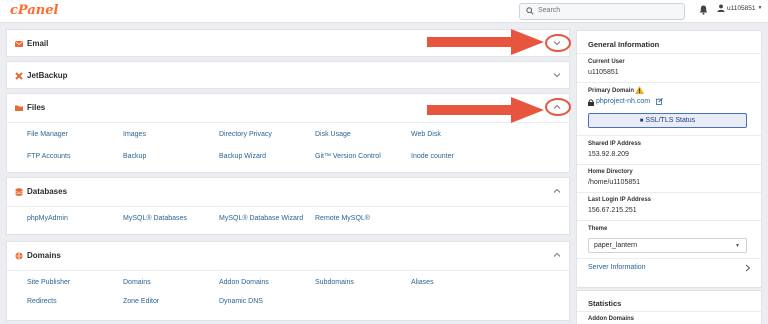 The height and width of the screenshot is (324, 768). What do you see at coordinates (19, 256) in the screenshot?
I see `globe-icon` at bounding box center [19, 256].